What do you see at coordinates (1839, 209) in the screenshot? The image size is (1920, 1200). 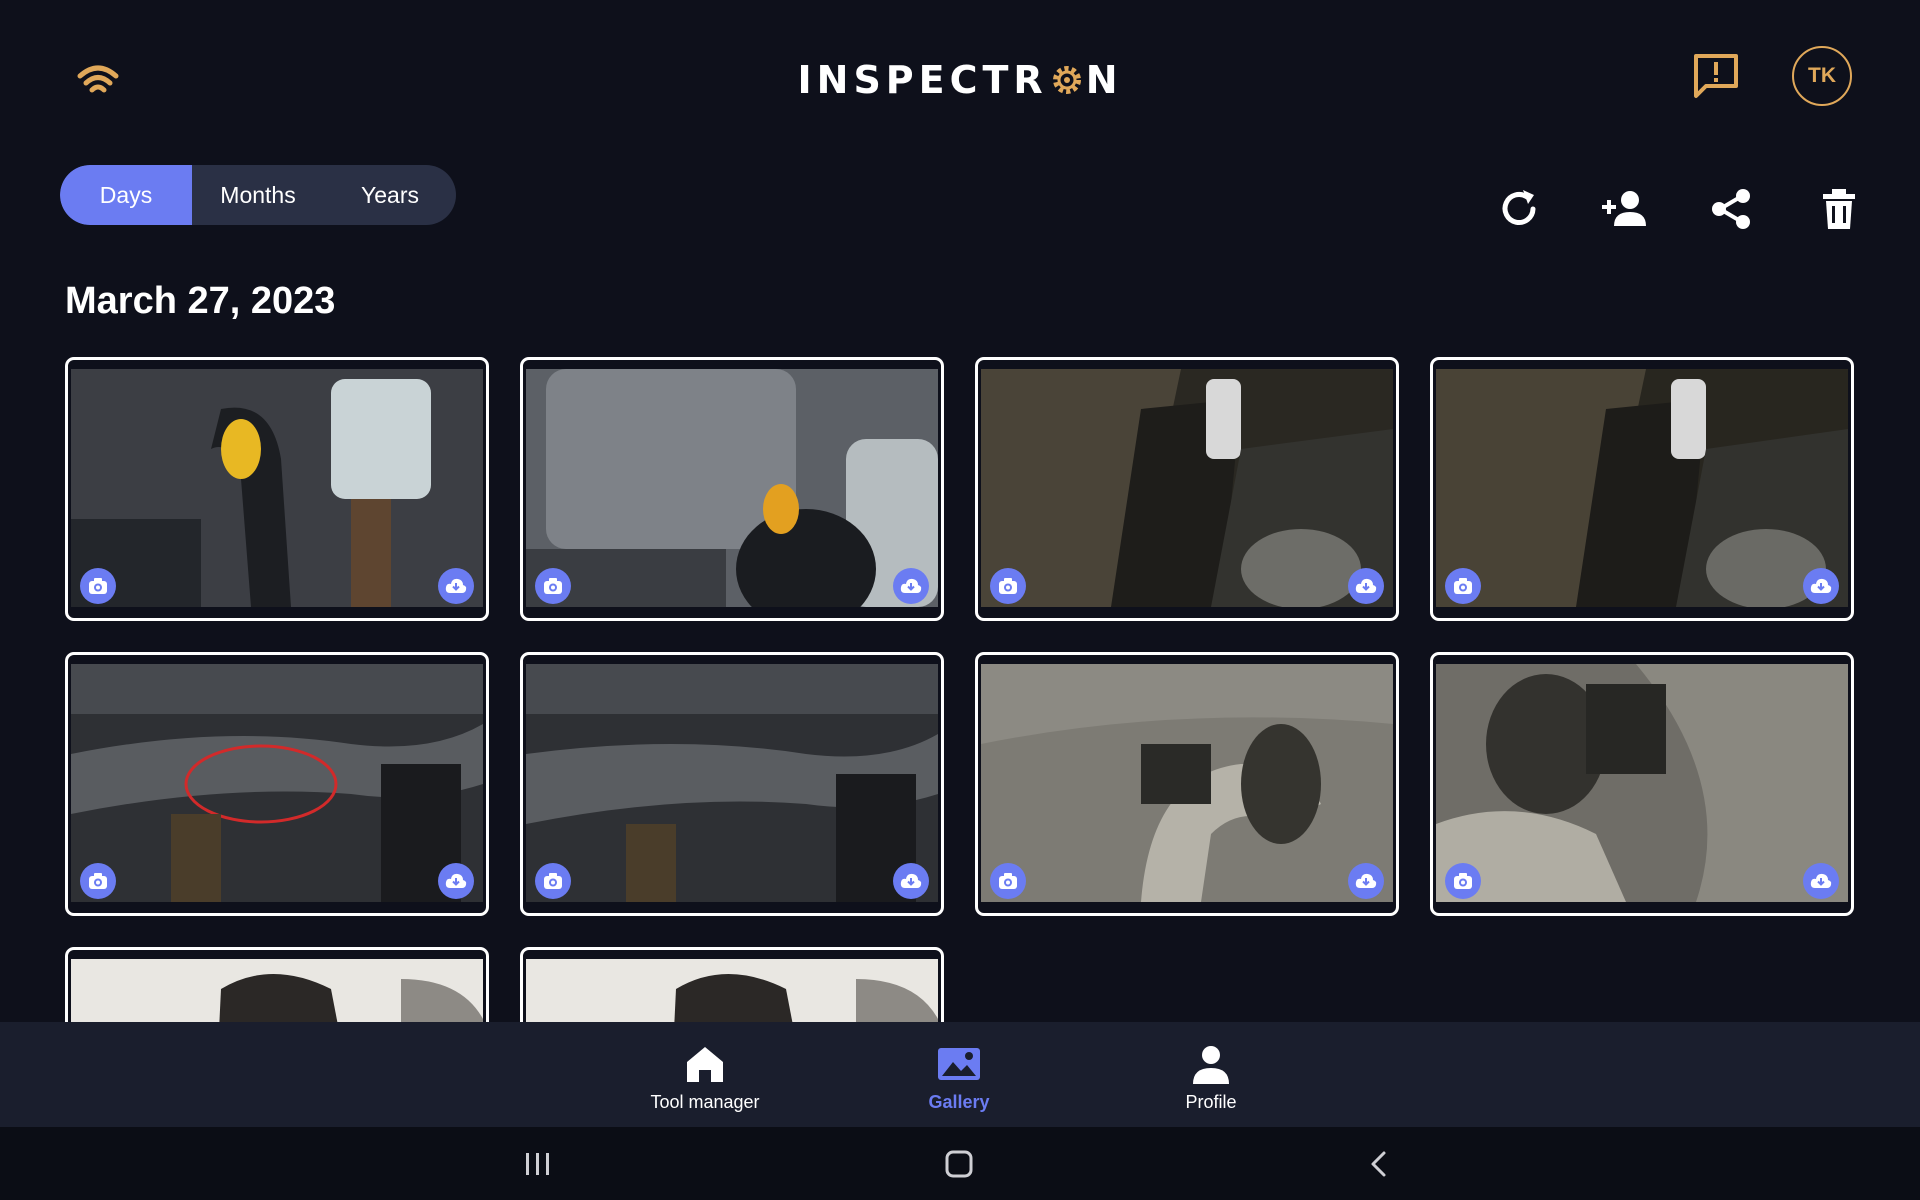 I see `trash-icon` at bounding box center [1839, 209].